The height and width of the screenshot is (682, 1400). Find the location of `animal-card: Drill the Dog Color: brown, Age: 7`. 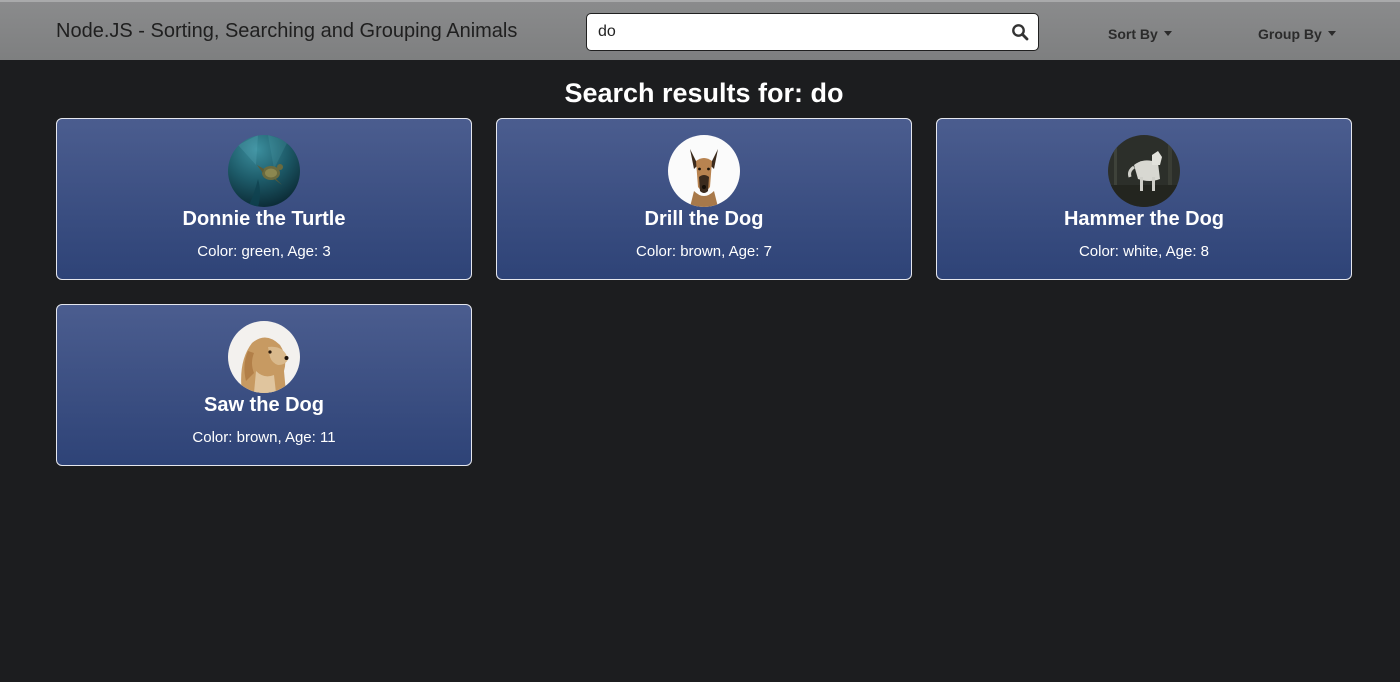

animal-card: Drill the Dog Color: brown, Age: 7 is located at coordinates (704, 199).